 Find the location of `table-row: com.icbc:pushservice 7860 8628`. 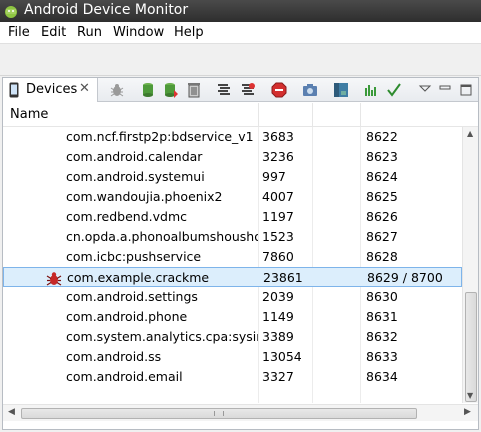

table-row: com.icbc:pushservice 7860 8628 is located at coordinates (232, 257).